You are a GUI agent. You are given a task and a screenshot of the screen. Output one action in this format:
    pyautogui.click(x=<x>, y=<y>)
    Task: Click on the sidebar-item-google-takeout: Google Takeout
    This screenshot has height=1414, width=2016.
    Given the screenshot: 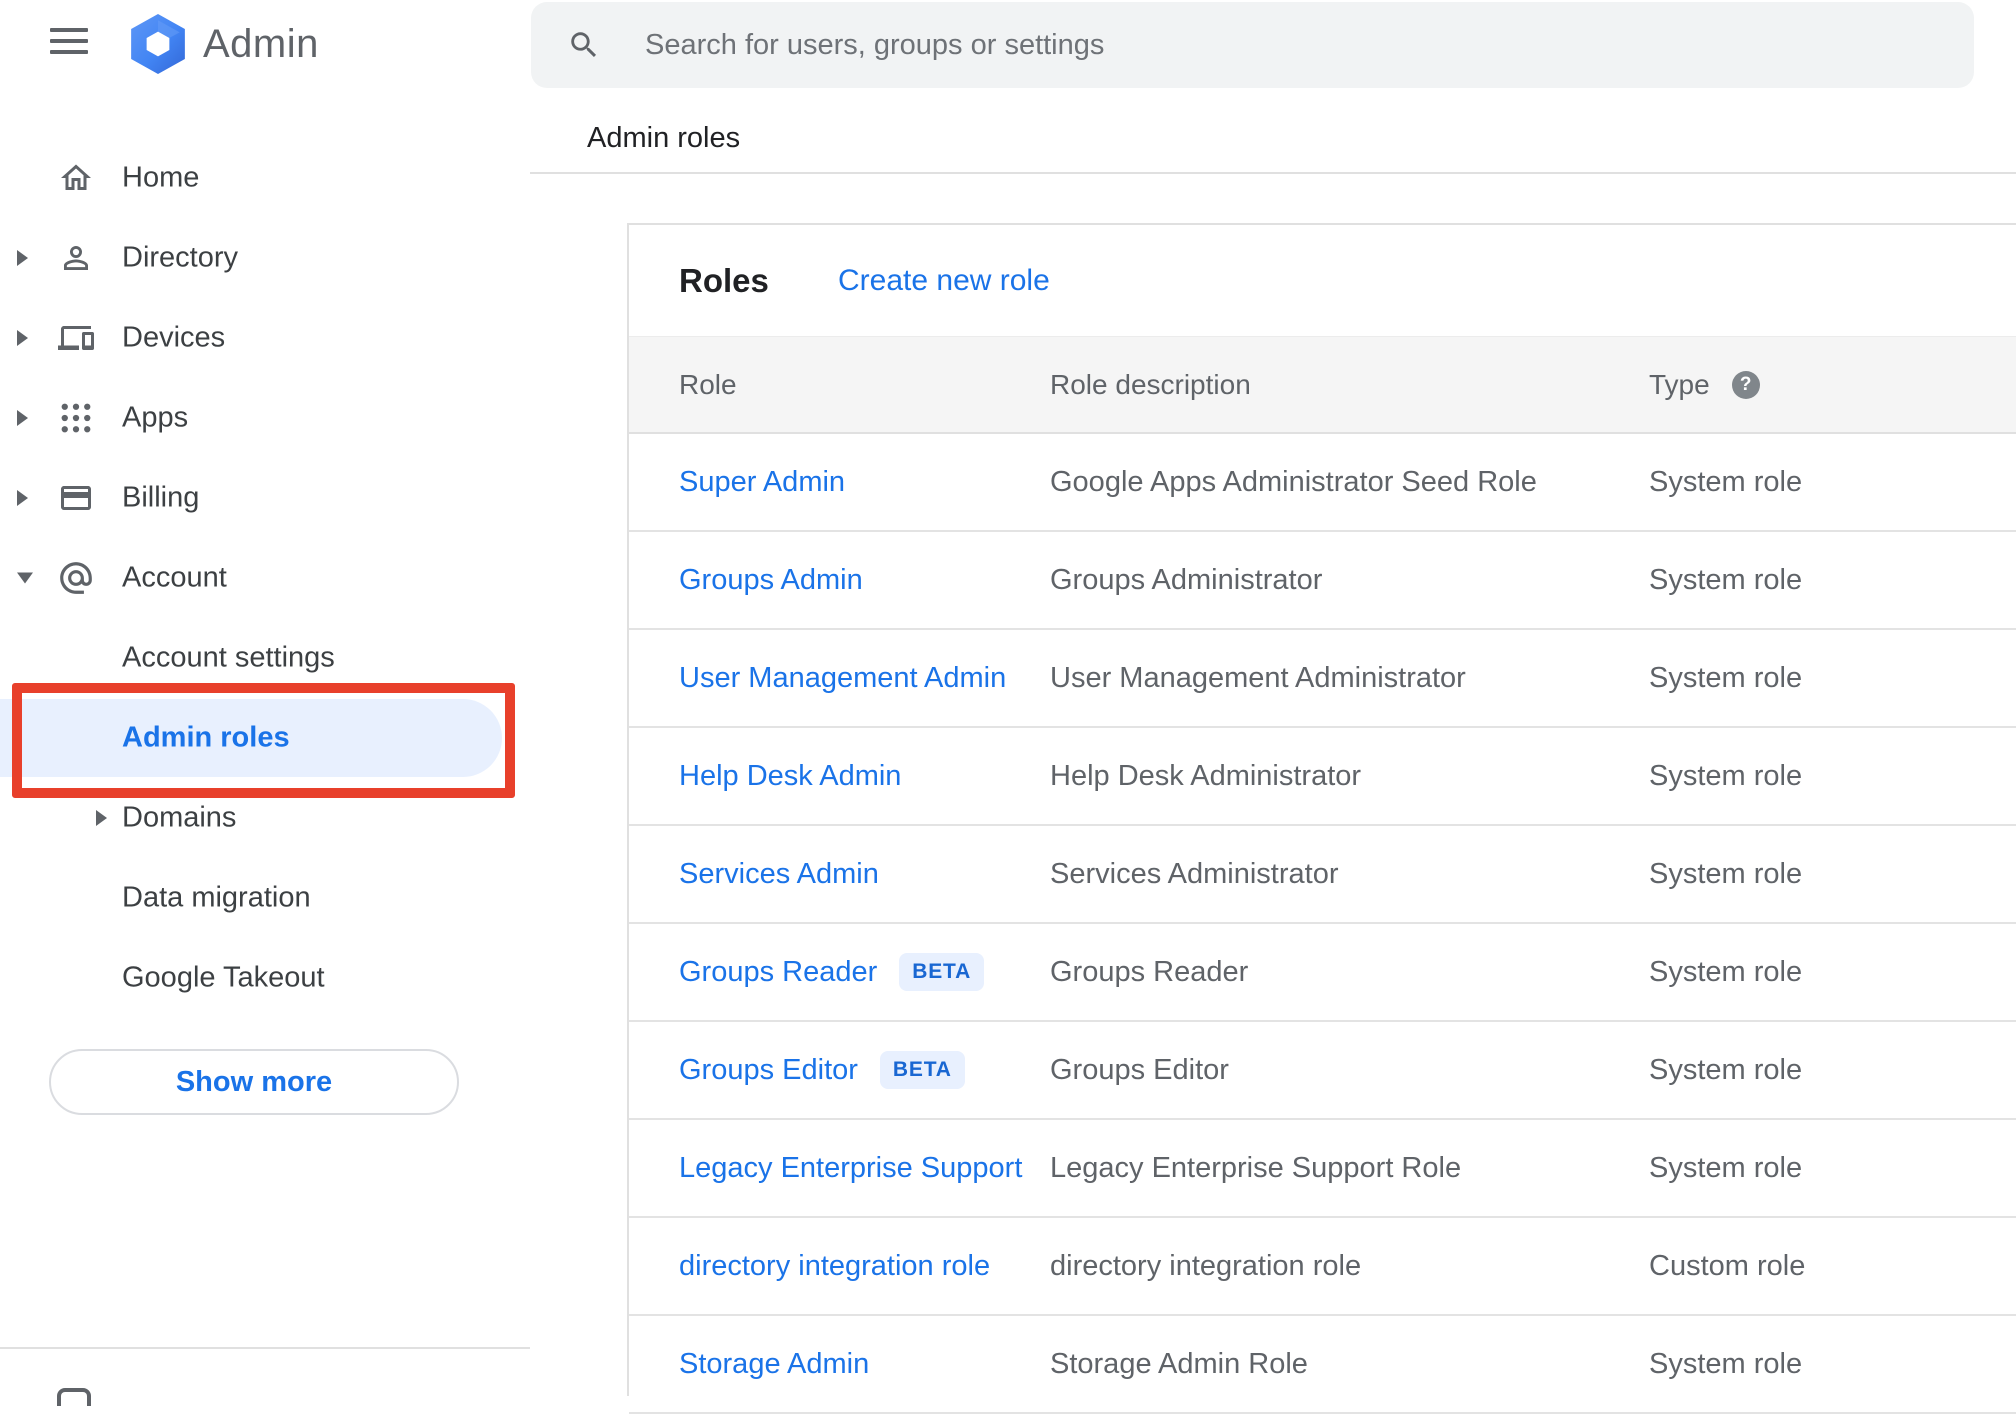 What is the action you would take?
    pyautogui.click(x=265, y=978)
    